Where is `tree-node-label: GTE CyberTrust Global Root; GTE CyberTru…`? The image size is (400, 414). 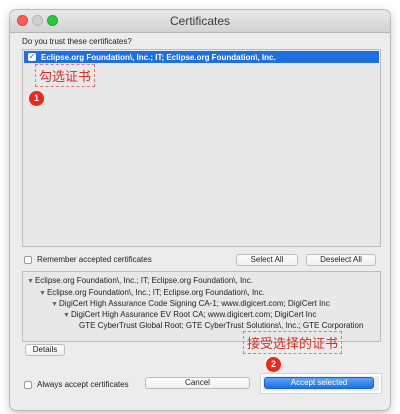 tree-node-label: GTE CyberTrust Global Root; GTE CyberTru… is located at coordinates (221, 325).